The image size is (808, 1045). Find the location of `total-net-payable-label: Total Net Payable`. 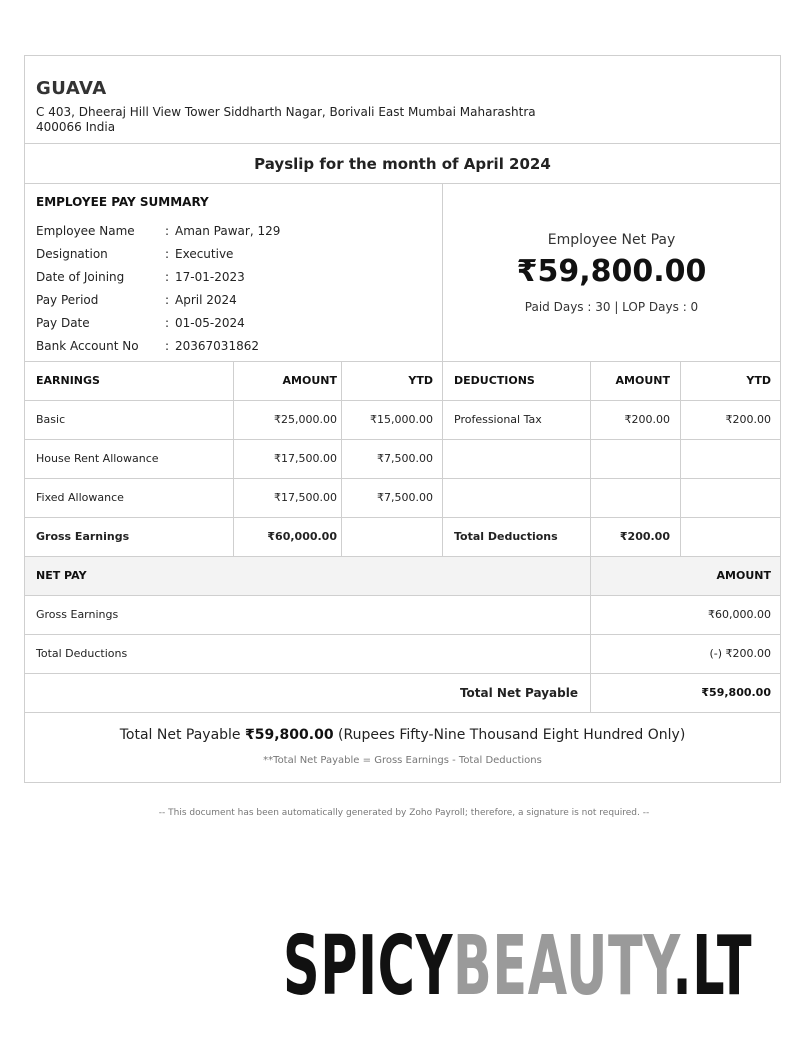

total-net-payable-label: Total Net Payable is located at coordinates (308, 693).